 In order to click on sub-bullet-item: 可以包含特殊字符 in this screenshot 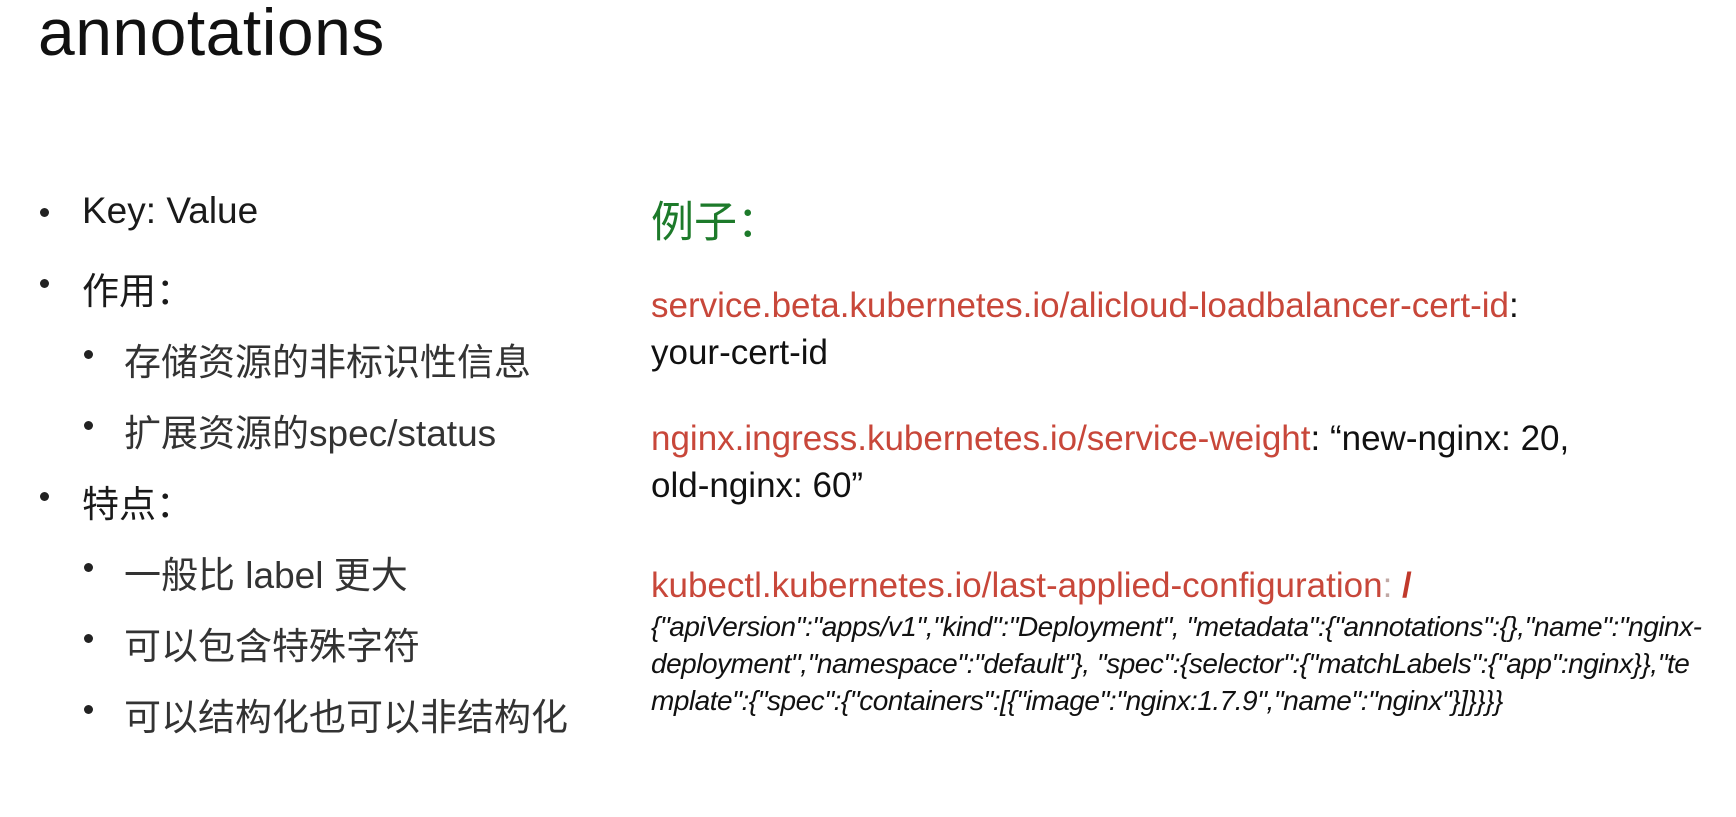, I will do `click(334, 651)`.